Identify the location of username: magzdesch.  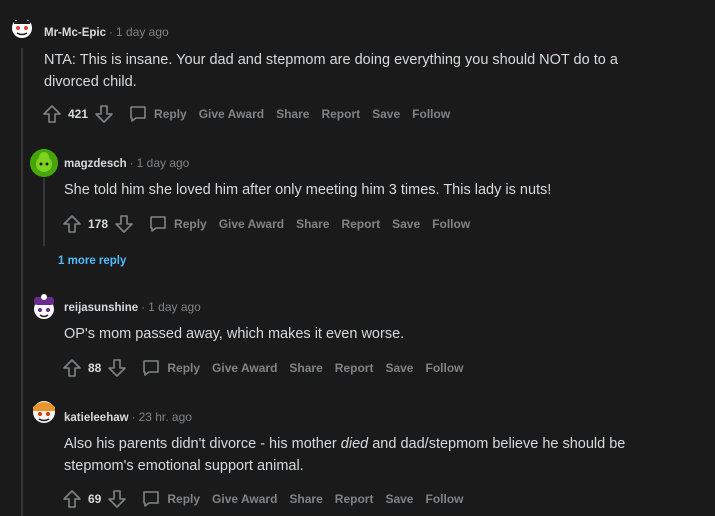
(95, 164).